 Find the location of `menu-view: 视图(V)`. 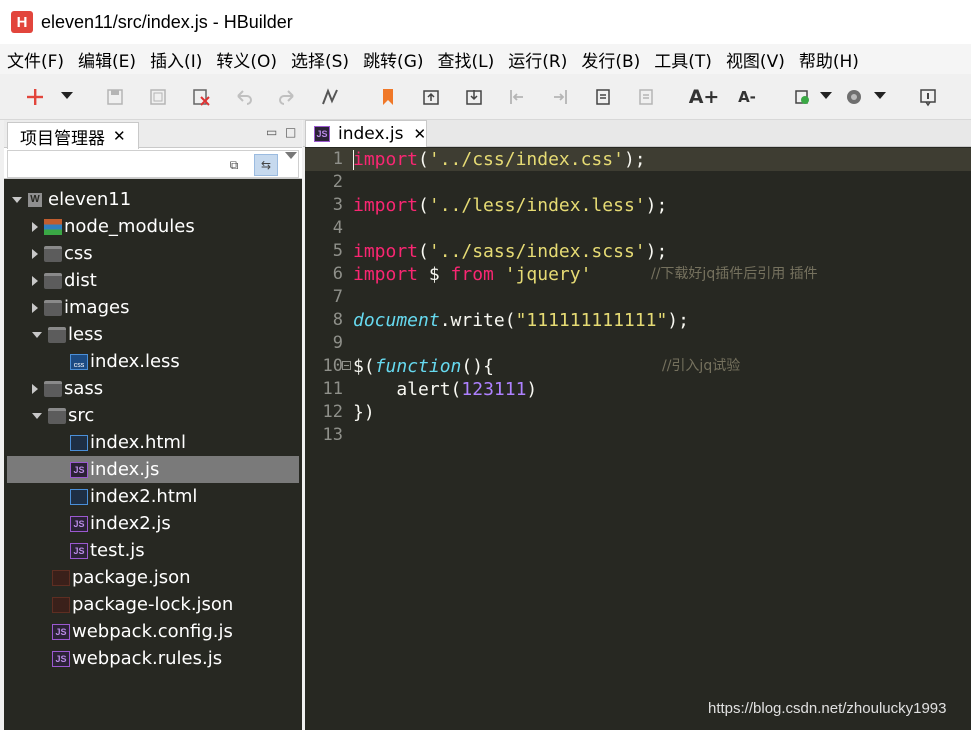

menu-view: 视图(V) is located at coordinates (755, 59).